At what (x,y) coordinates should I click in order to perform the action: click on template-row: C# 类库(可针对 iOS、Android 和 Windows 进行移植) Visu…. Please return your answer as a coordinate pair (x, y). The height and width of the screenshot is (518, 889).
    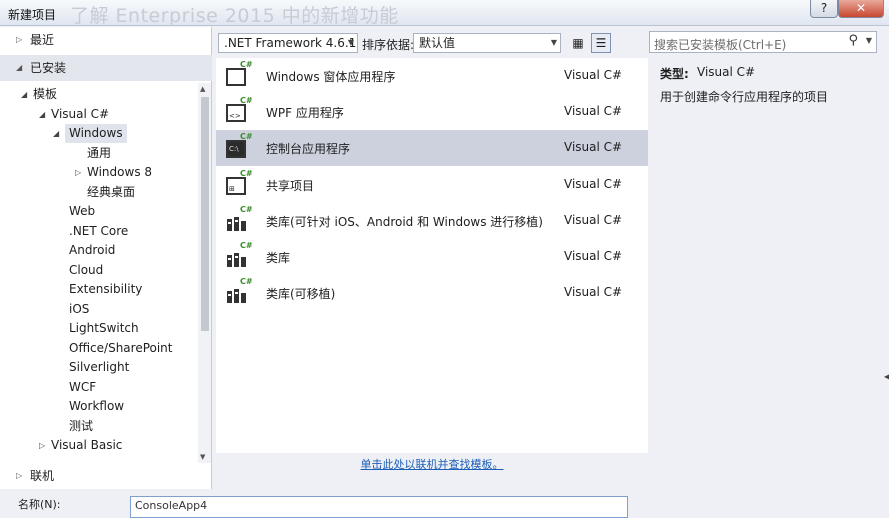
    Looking at the image, I should click on (432, 221).